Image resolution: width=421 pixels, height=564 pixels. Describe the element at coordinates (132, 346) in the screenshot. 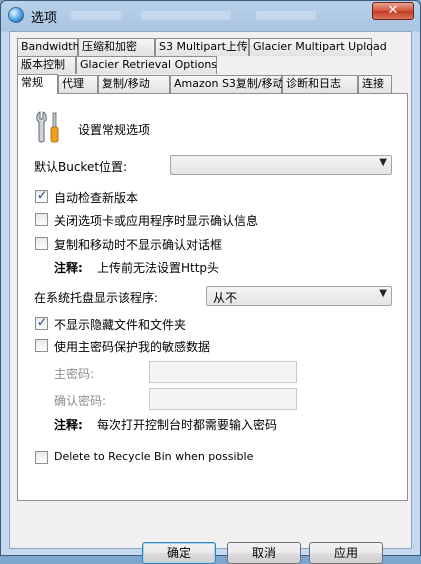

I see `master-password-label: 使用主密码保护我的敏感数据` at that location.